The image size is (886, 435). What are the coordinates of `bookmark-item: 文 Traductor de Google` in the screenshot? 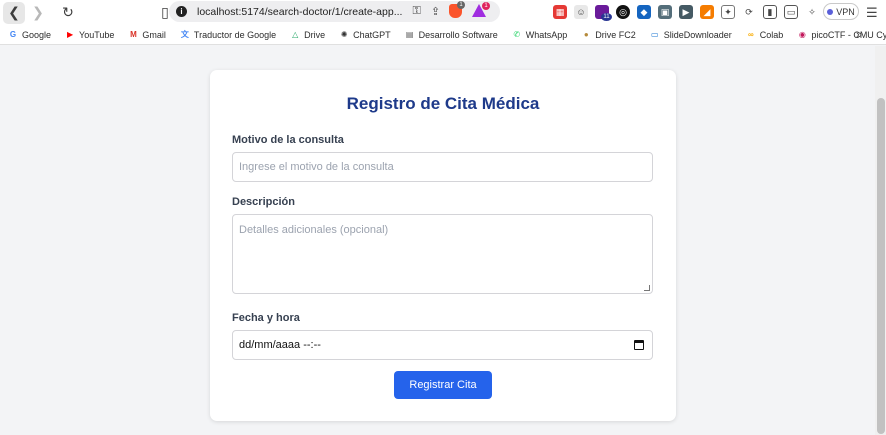 It's located at (228, 35).